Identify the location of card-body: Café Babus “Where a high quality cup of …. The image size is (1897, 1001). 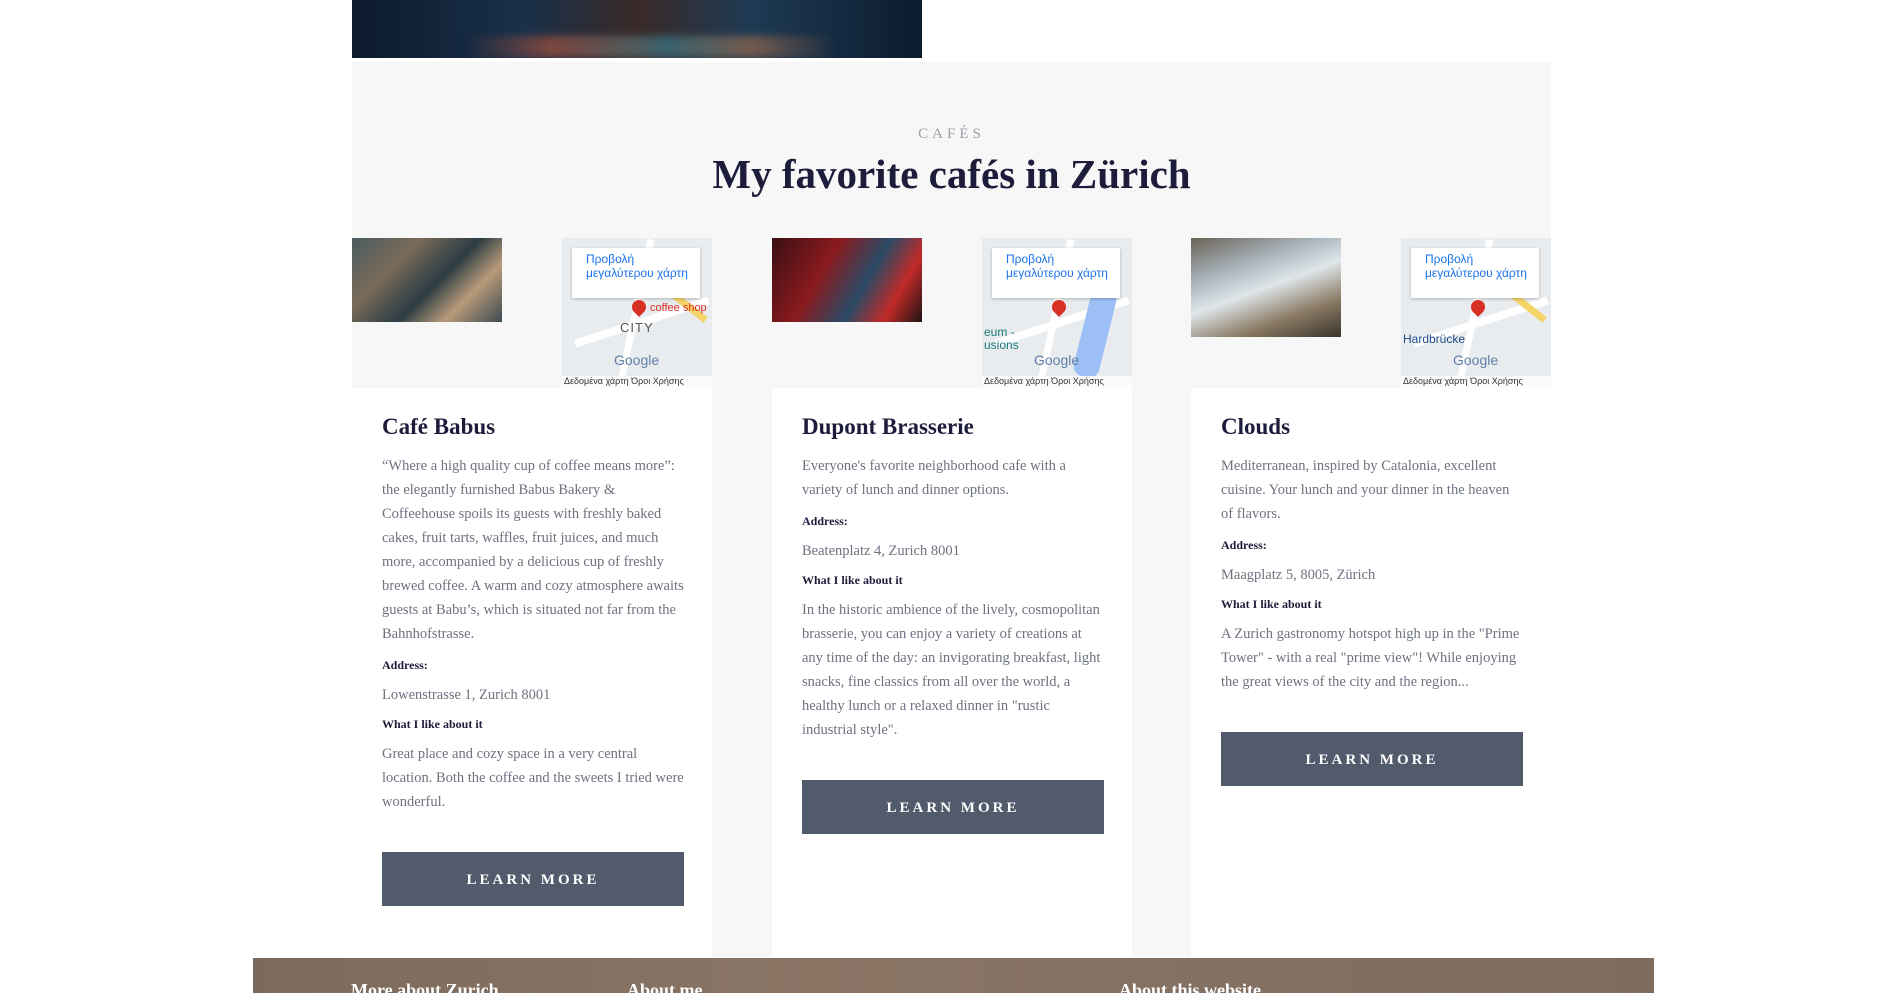
(533, 660).